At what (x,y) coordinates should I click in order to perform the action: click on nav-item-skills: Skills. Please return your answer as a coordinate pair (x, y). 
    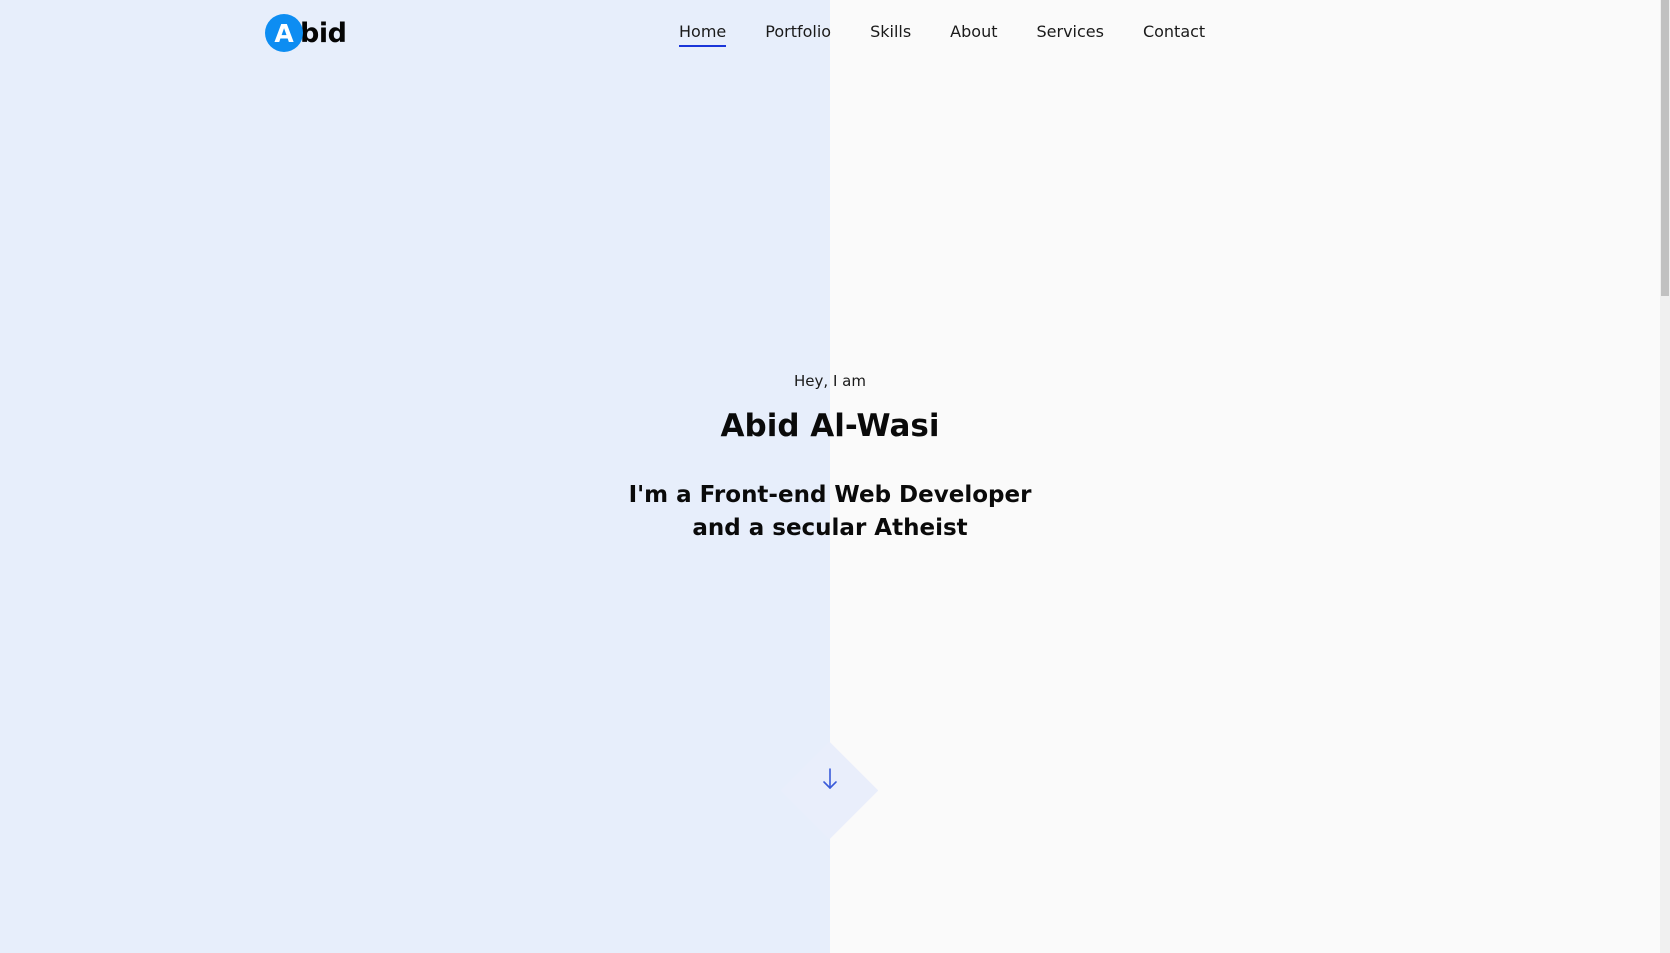
    Looking at the image, I should click on (890, 34).